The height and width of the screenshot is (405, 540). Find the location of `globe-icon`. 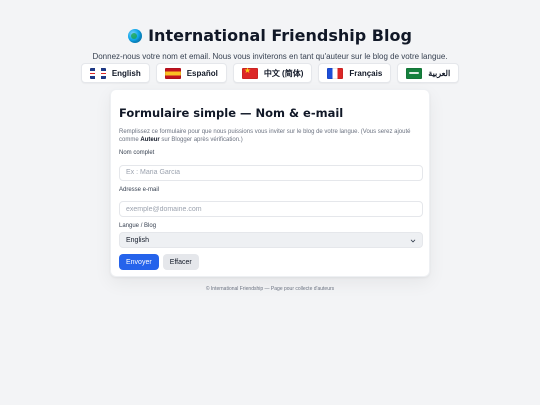

globe-icon is located at coordinates (135, 35).